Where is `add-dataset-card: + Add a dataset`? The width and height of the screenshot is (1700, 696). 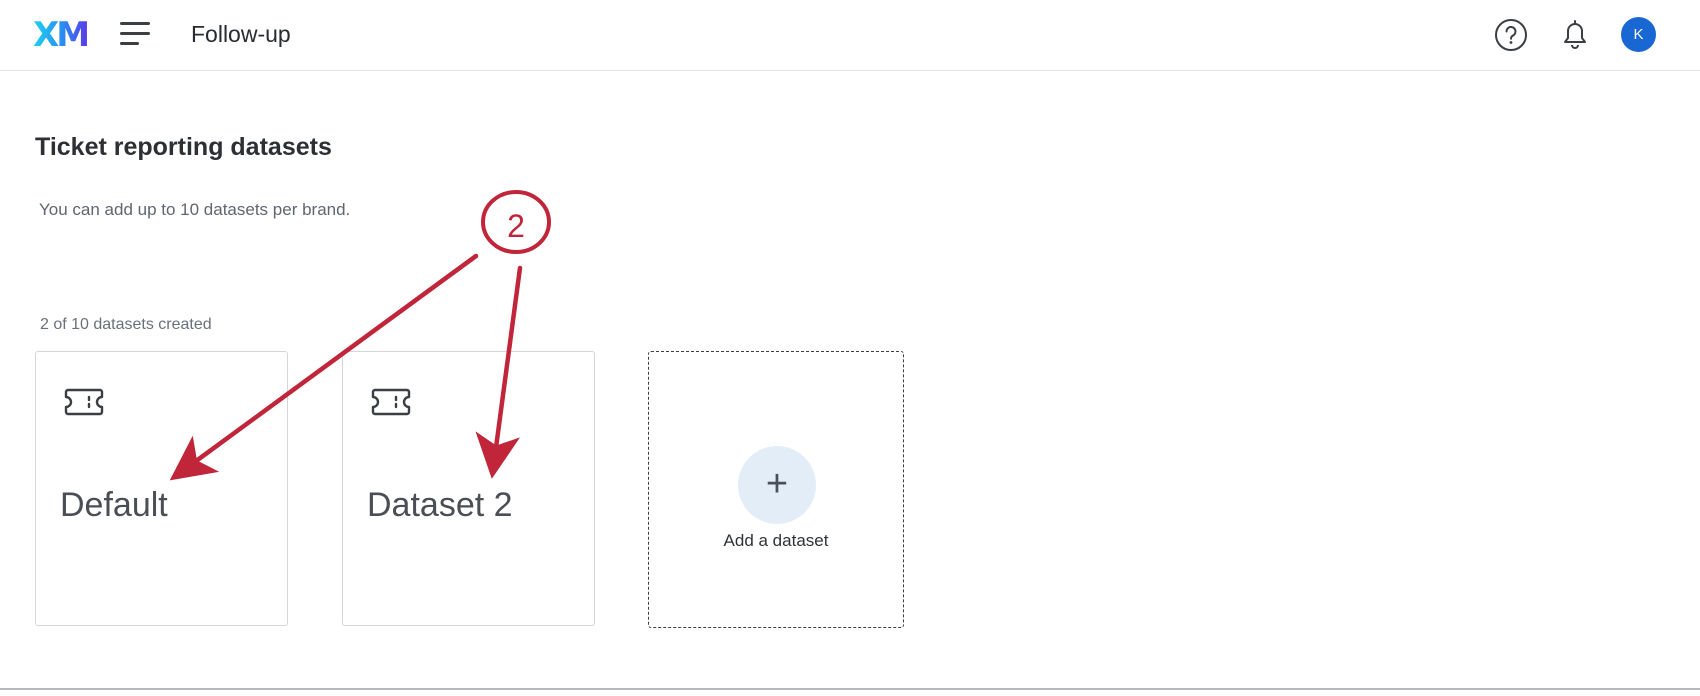
add-dataset-card: + Add a dataset is located at coordinates (776, 489).